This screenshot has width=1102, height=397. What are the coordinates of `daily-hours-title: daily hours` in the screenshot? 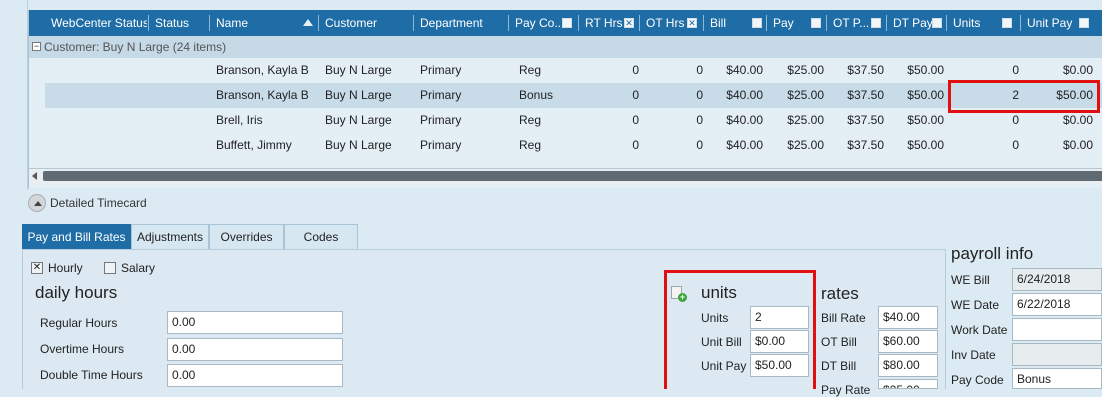 It's located at (76, 292).